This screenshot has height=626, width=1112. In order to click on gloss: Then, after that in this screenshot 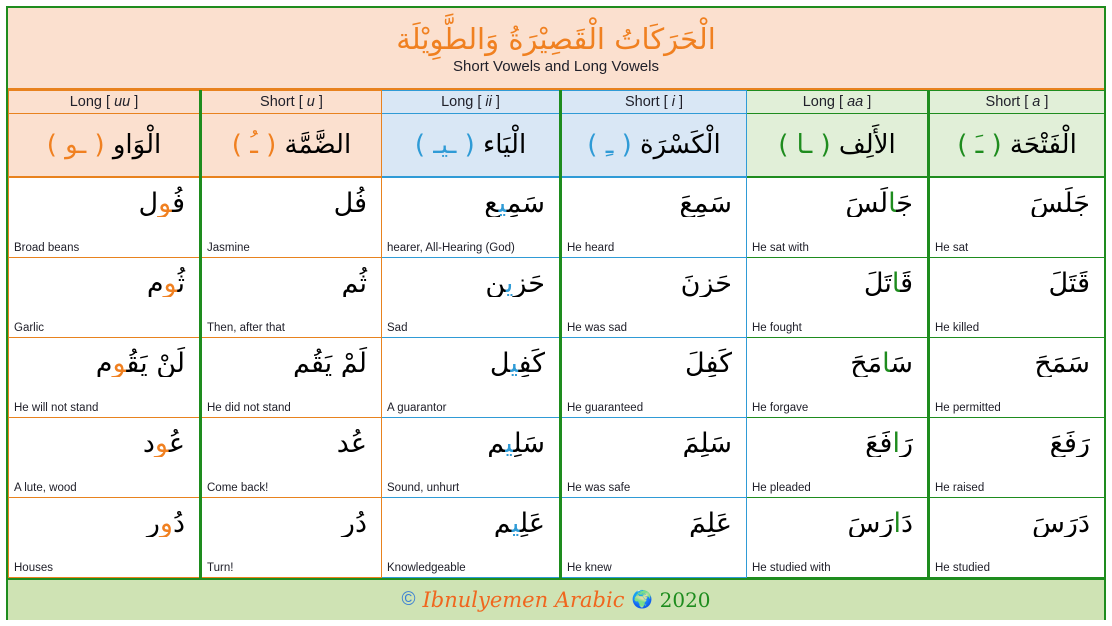, I will do `click(246, 327)`.